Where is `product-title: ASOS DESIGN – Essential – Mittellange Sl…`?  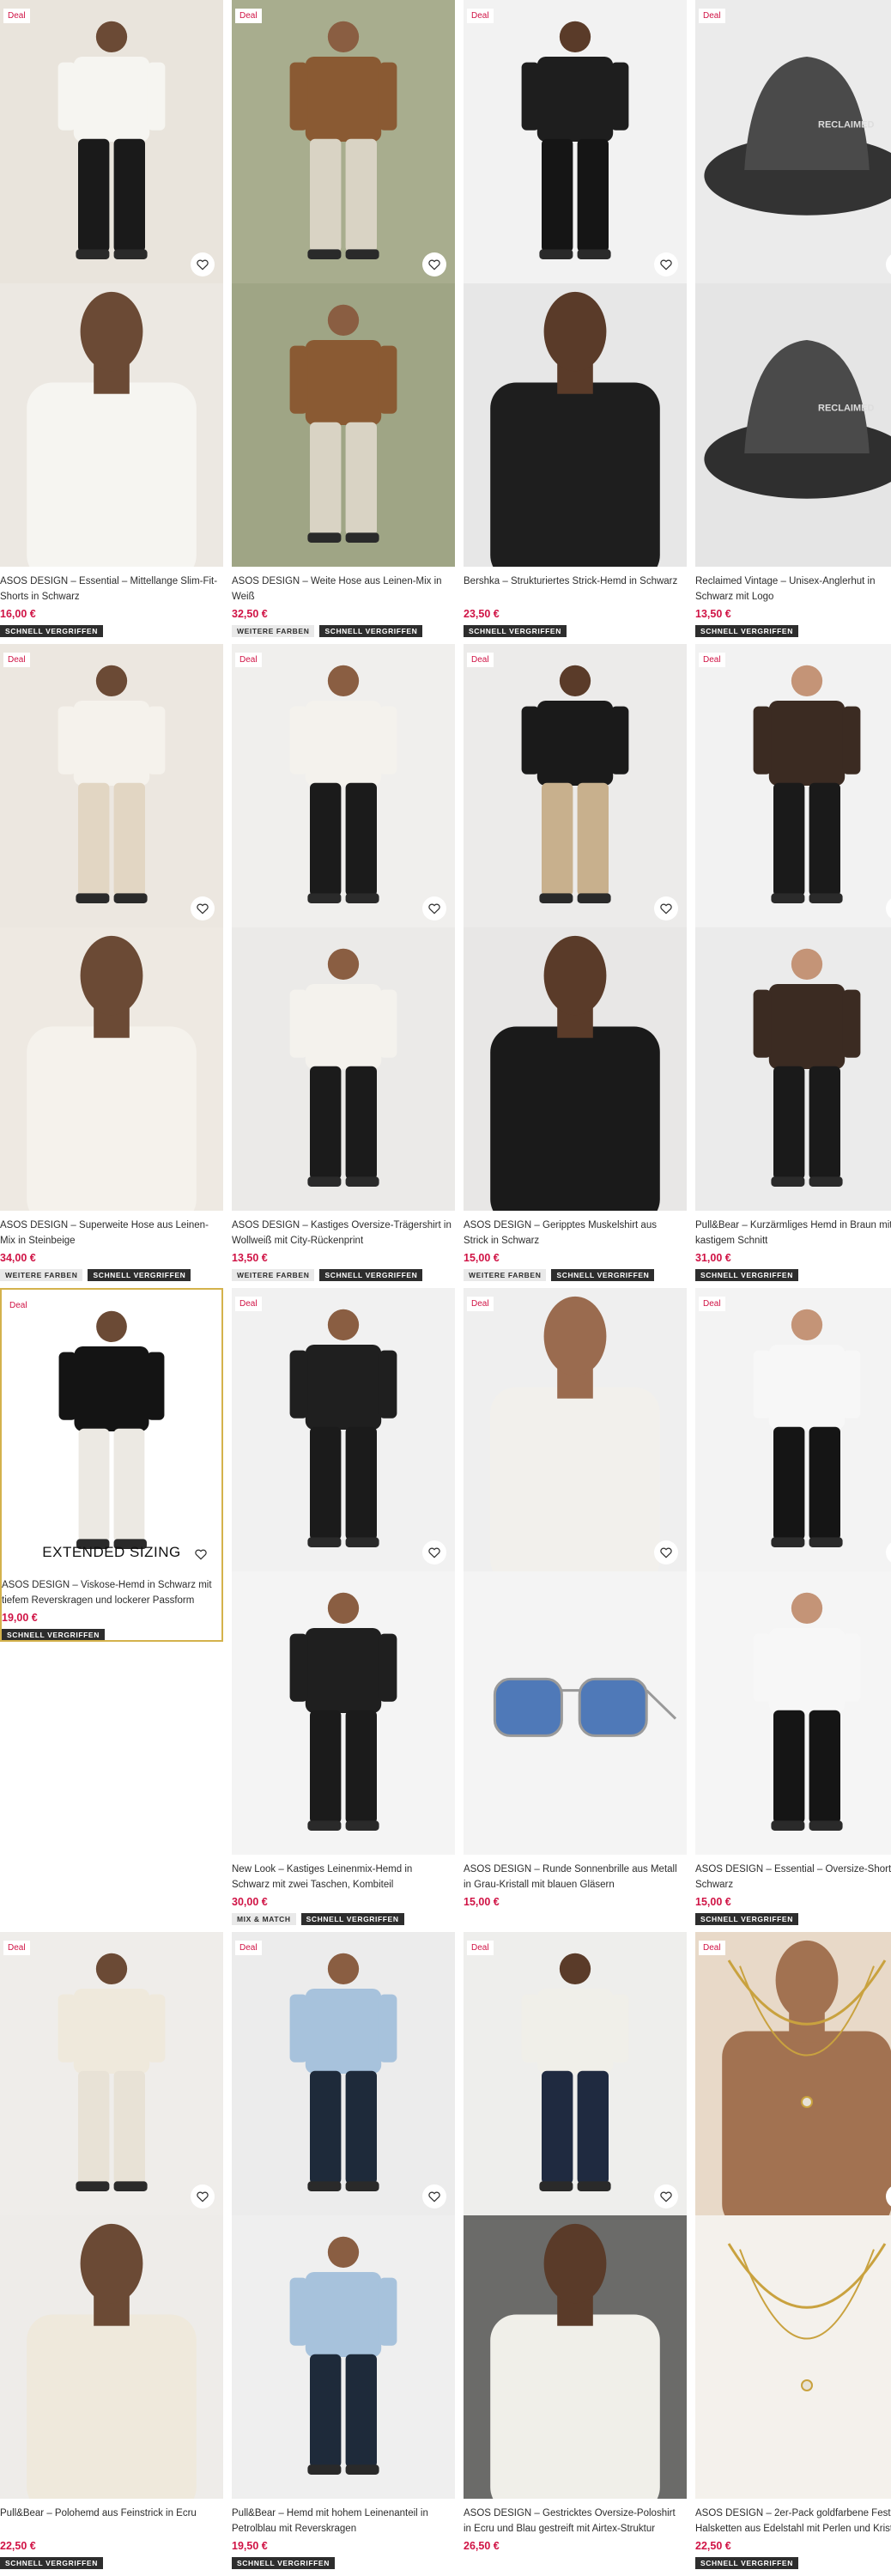 product-title: ASOS DESIGN – Essential – Mittellange Sl… is located at coordinates (111, 589).